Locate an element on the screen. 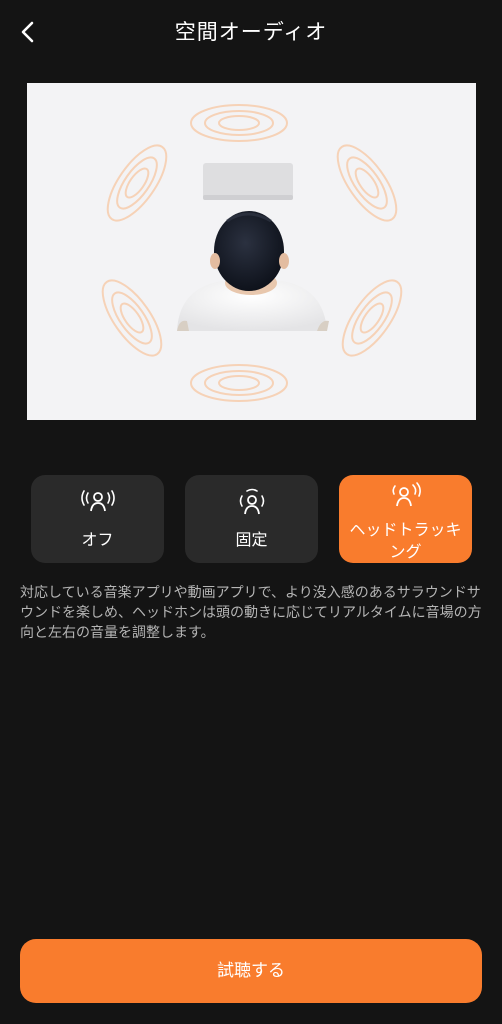 The height and width of the screenshot is (1024, 502). page-title: 空間オーディオ is located at coordinates (251, 32).